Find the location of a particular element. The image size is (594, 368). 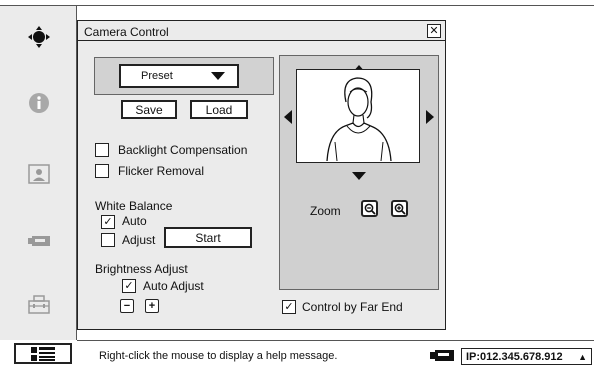

zoom-in-icon is located at coordinates (400, 209).